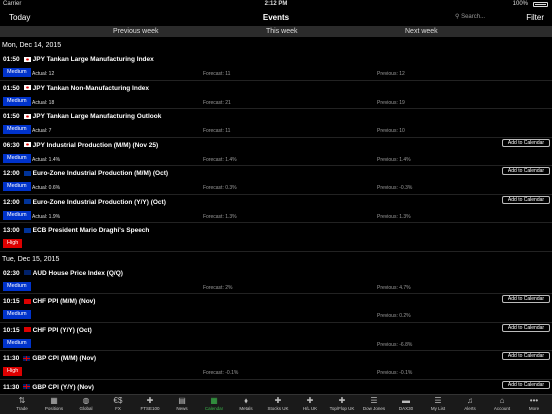 This screenshot has height=414, width=552. What do you see at coordinates (11, 387) in the screenshot?
I see `event-time: 11:30` at bounding box center [11, 387].